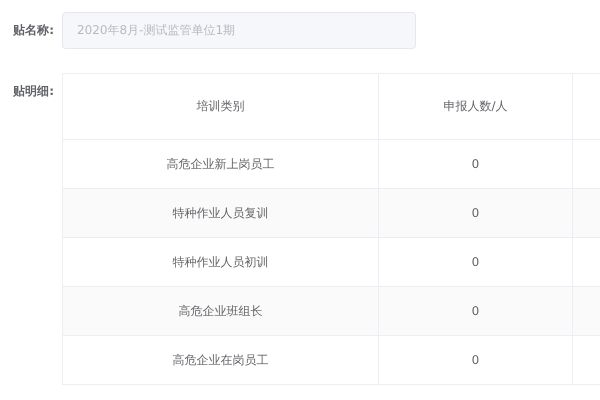  I want to click on table-cell: 特种作业人员复训, so click(220, 213).